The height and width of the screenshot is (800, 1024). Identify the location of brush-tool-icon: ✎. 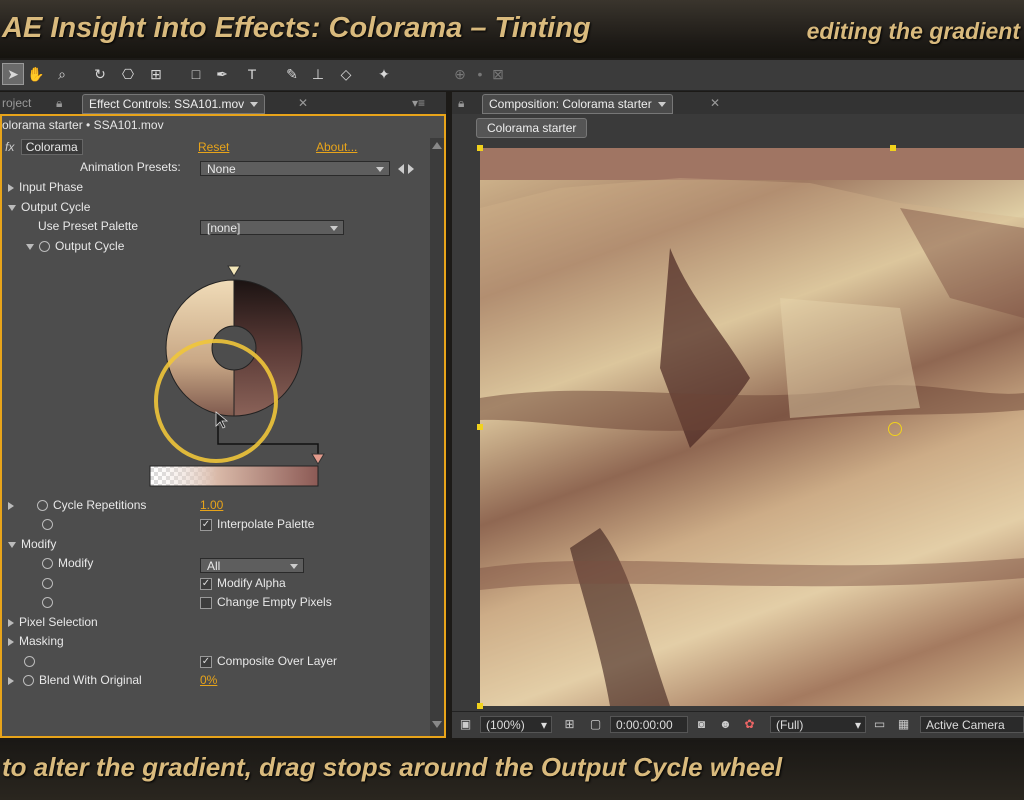
(292, 74).